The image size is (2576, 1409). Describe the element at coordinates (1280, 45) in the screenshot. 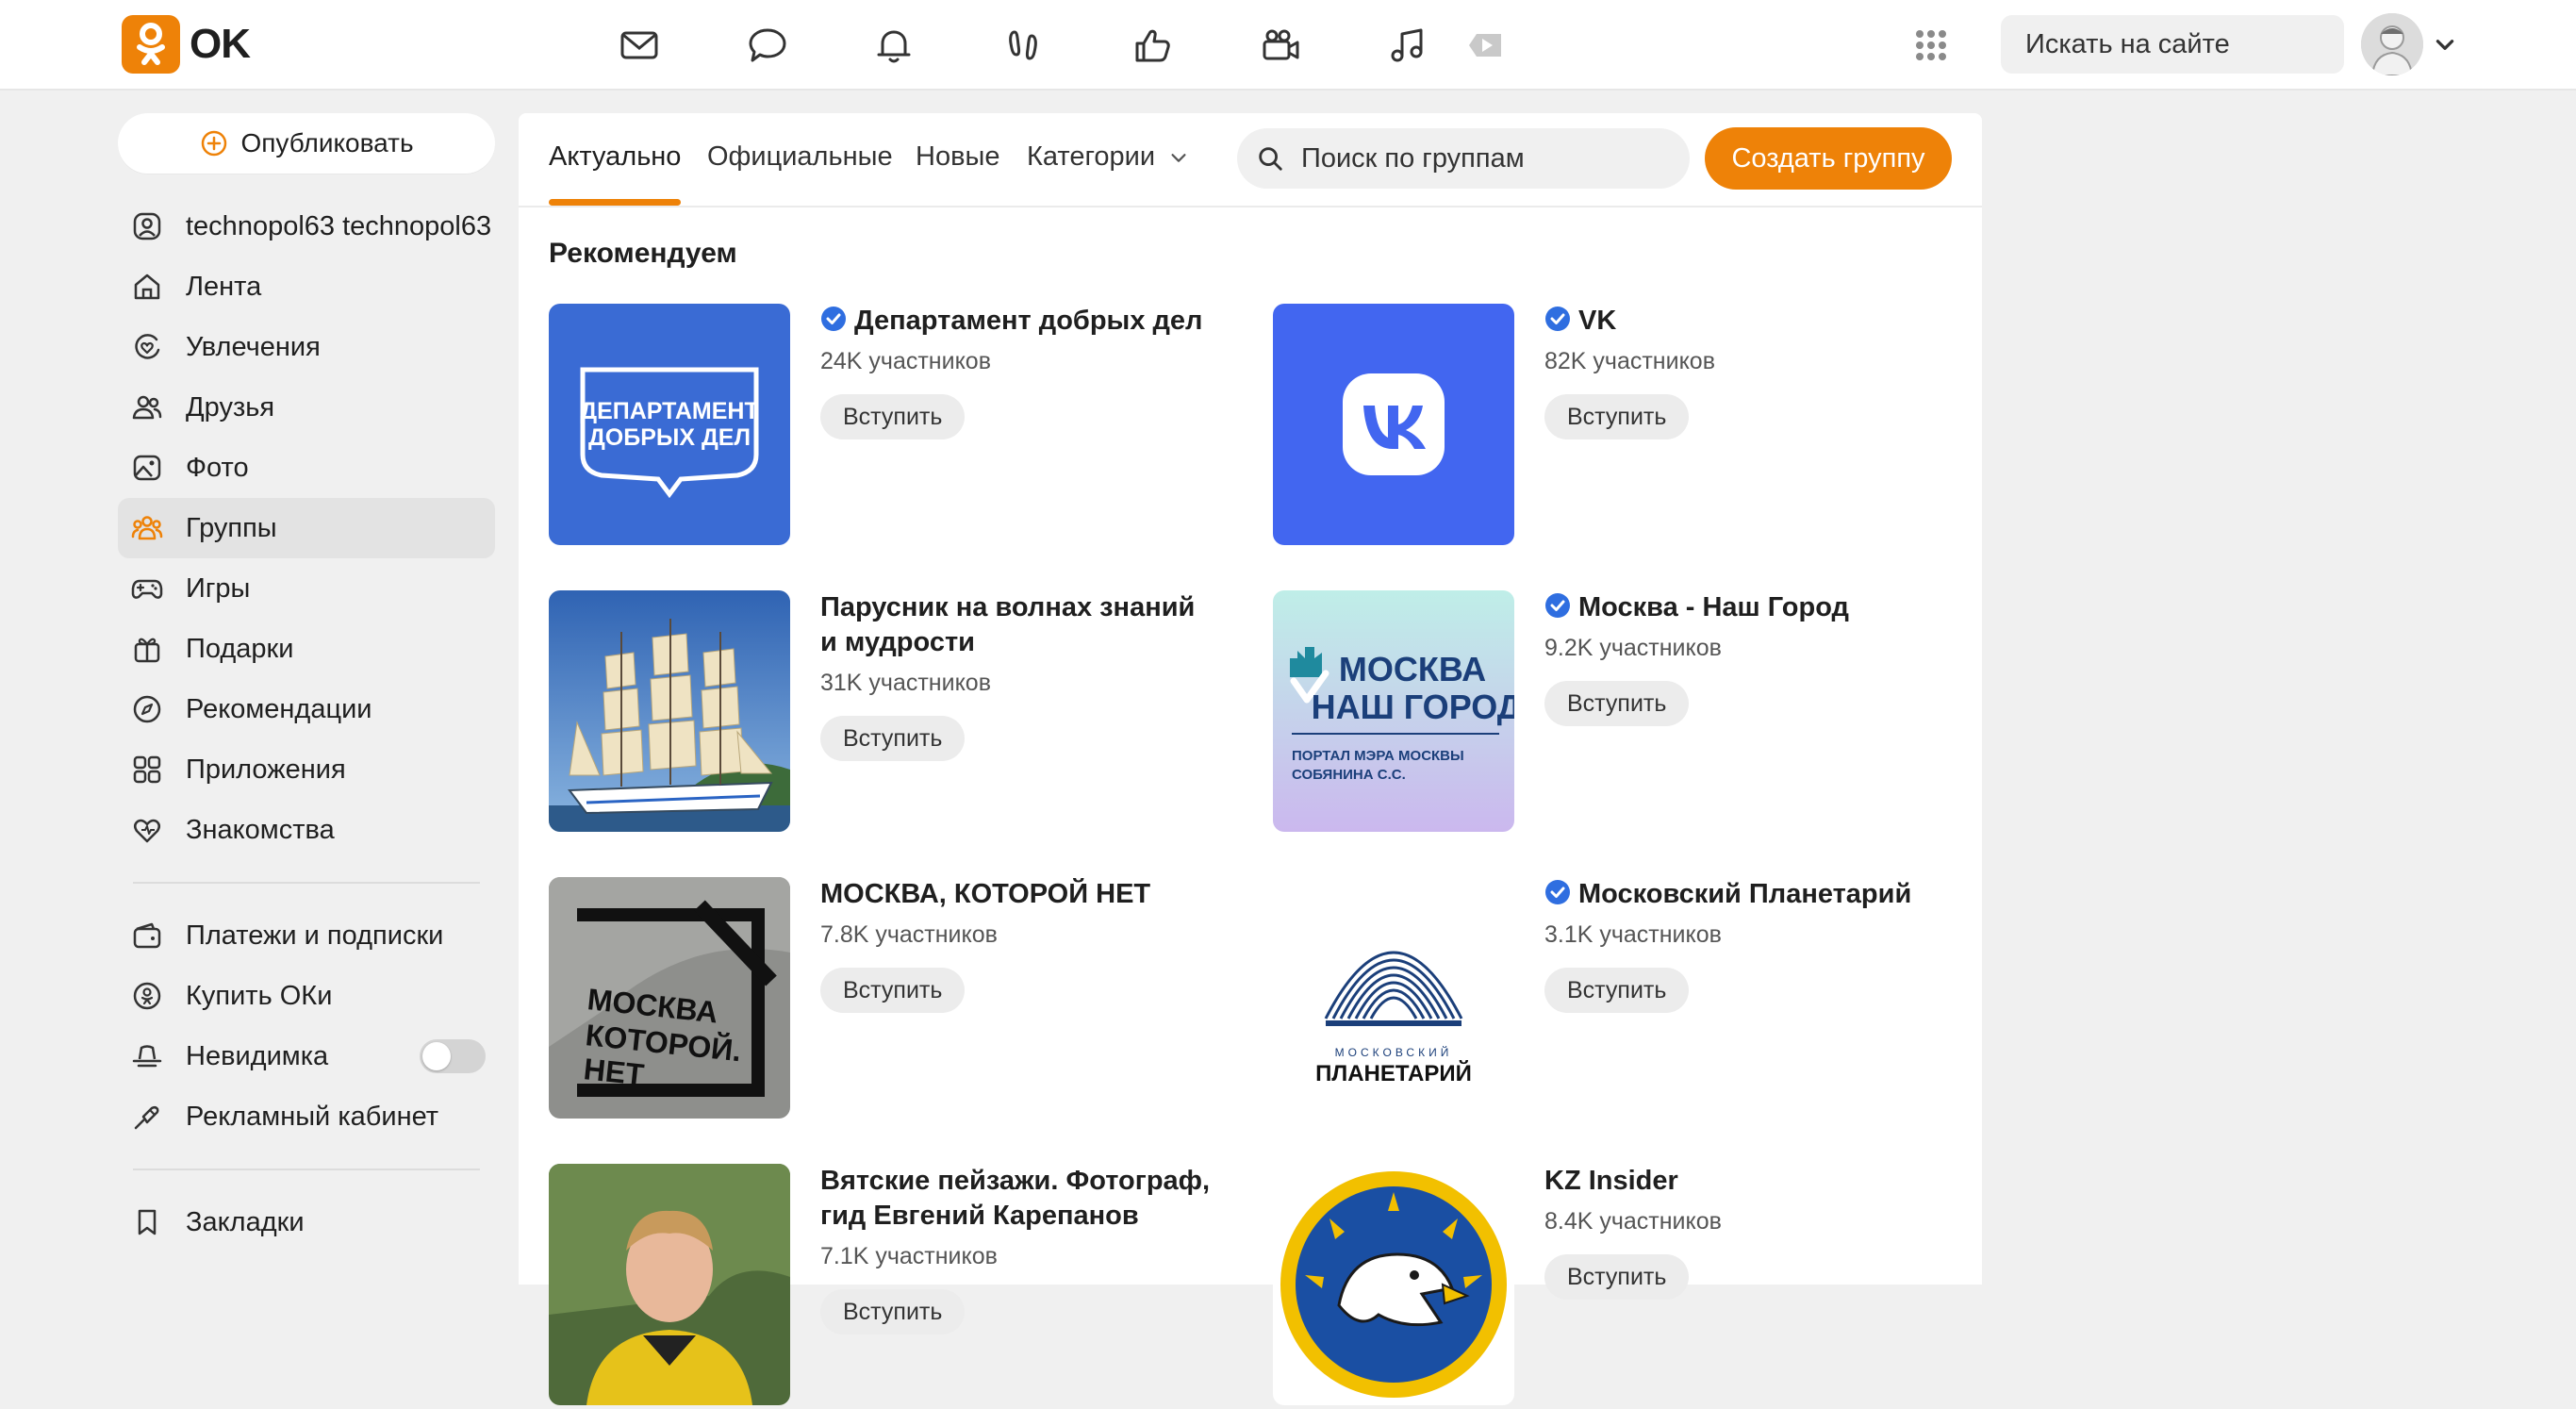

I see `video-icon` at that location.